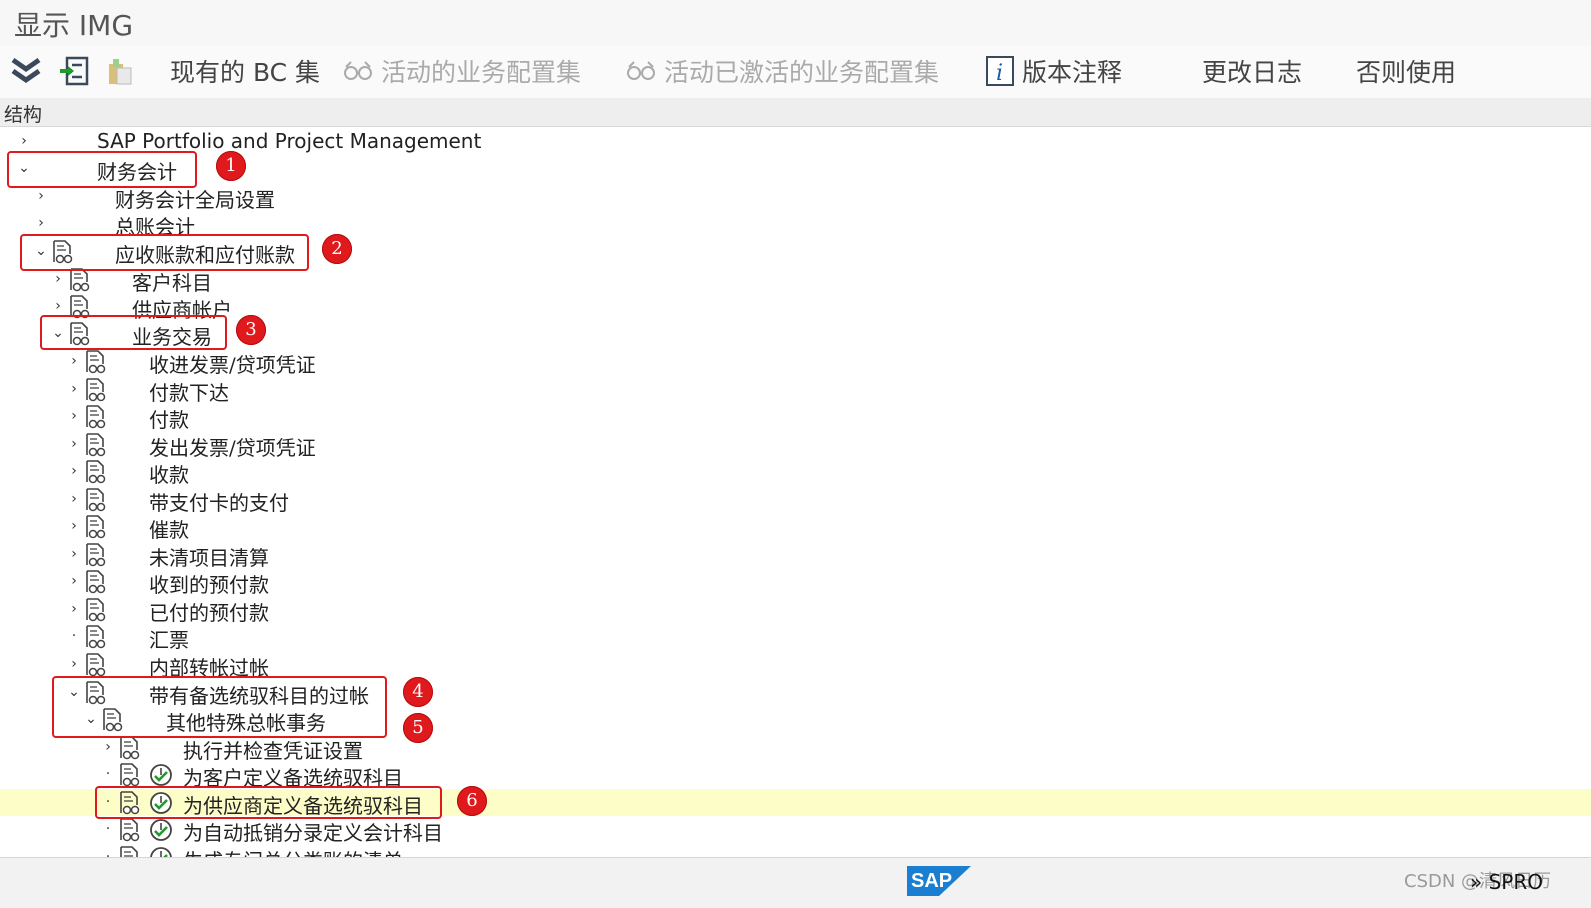  Describe the element at coordinates (795, 472) in the screenshot. I see `tree-node: › 收款` at that location.